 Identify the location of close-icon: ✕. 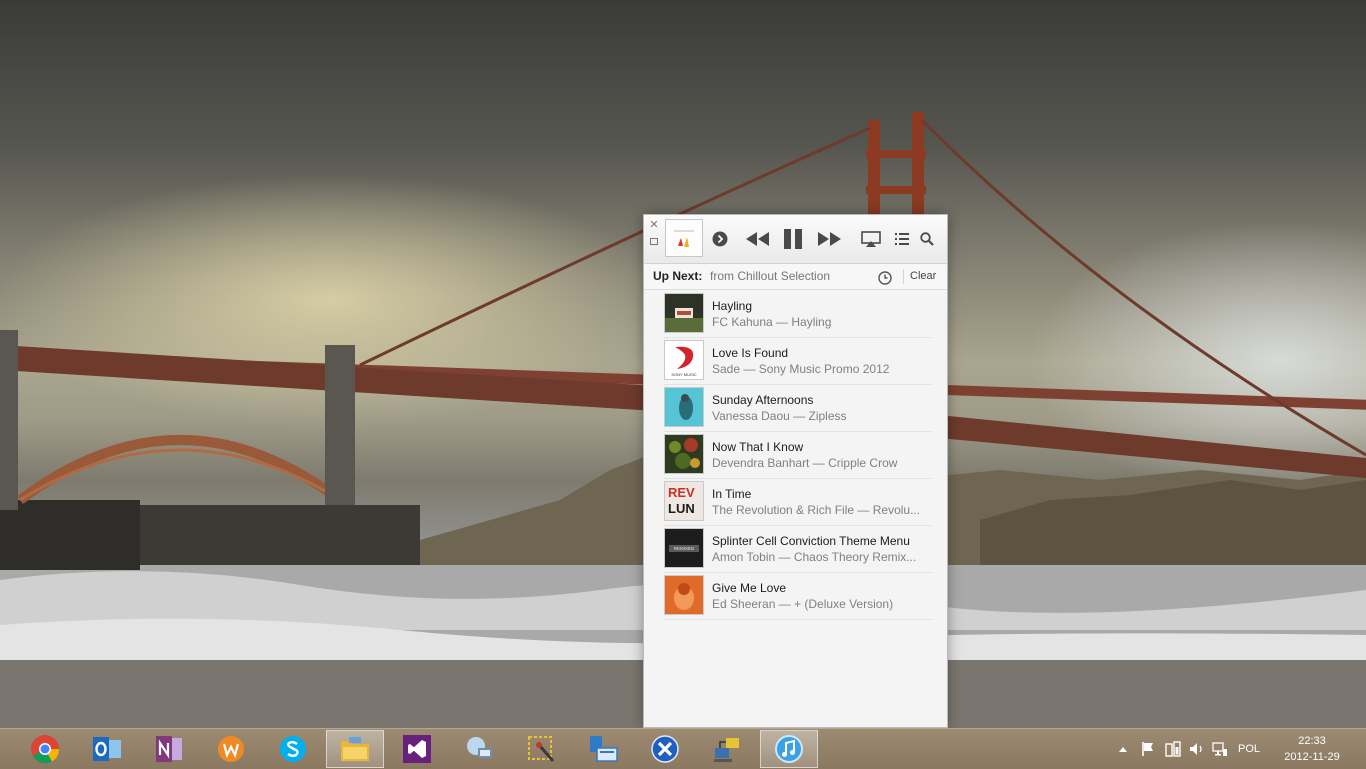
(654, 225).